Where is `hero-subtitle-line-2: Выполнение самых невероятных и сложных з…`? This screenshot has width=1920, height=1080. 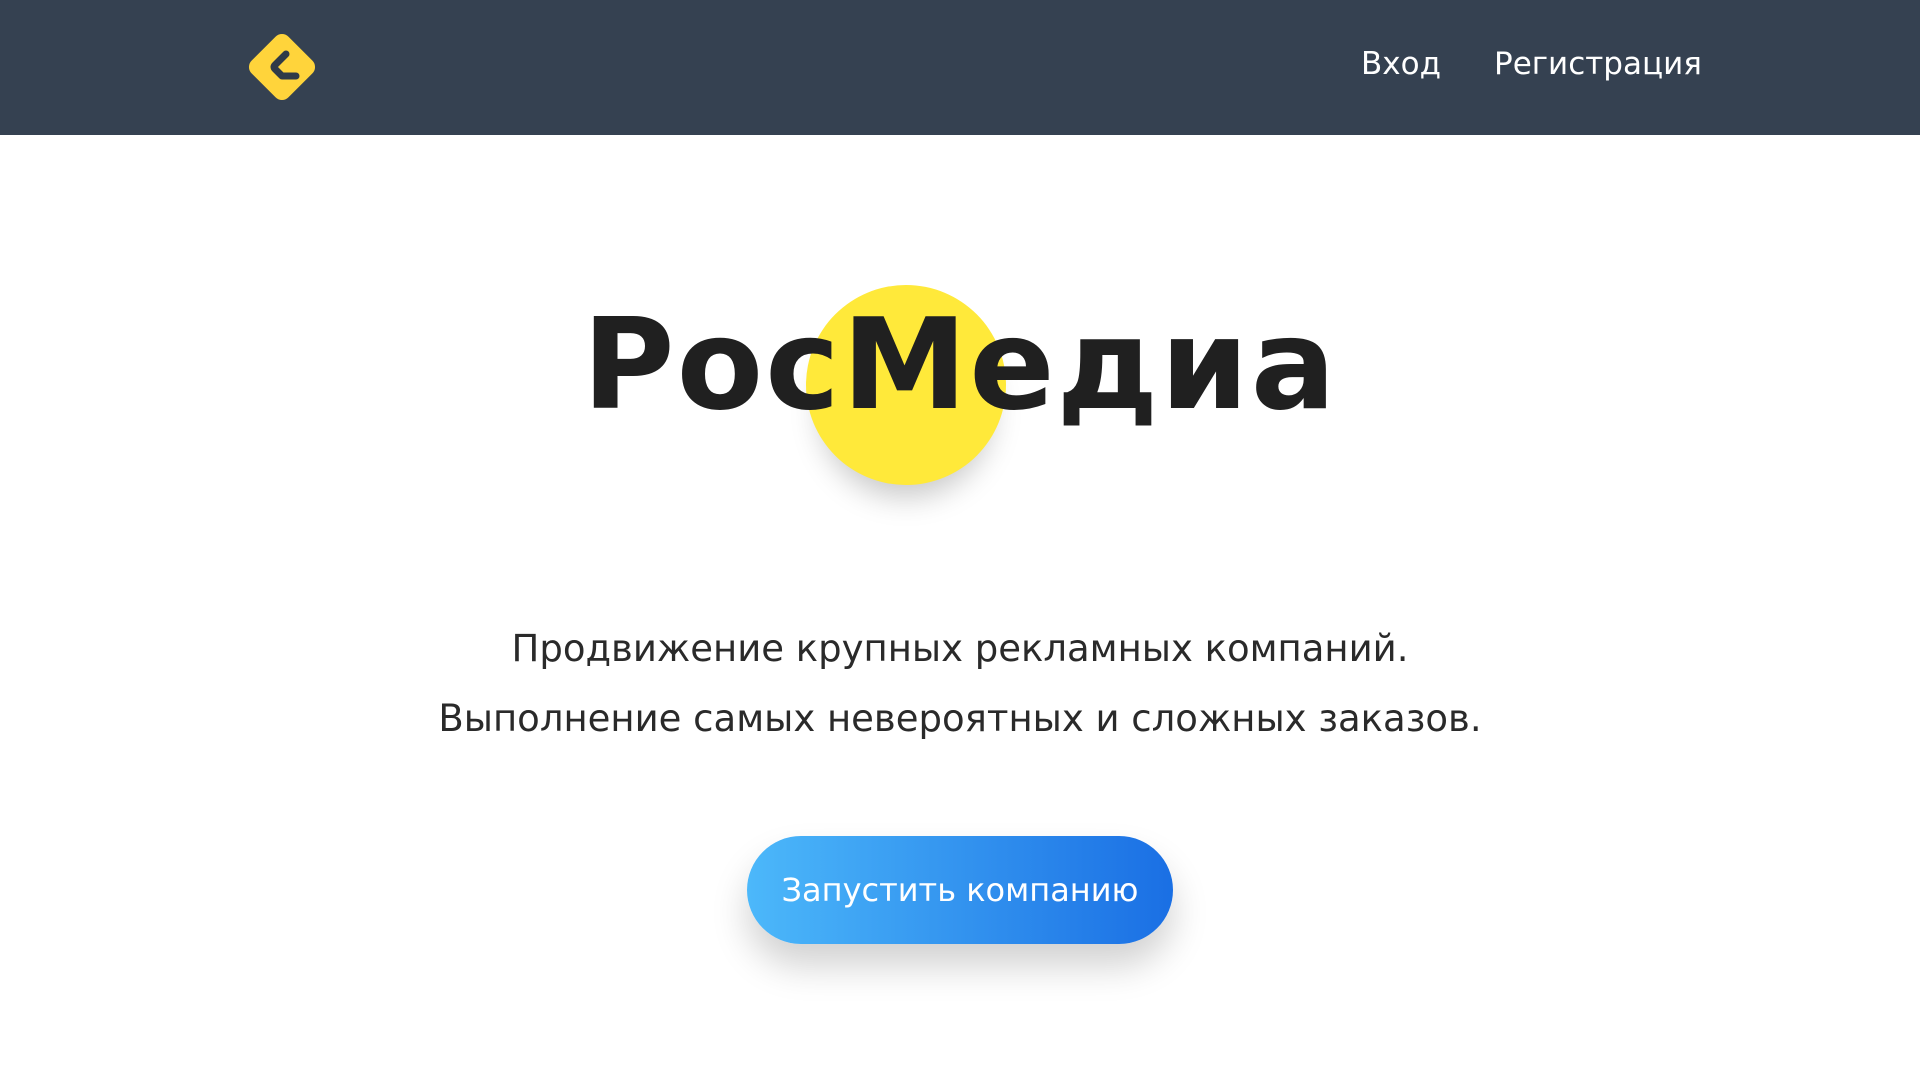
hero-subtitle-line-2: Выполнение самых невероятных и сложных з… is located at coordinates (960, 718).